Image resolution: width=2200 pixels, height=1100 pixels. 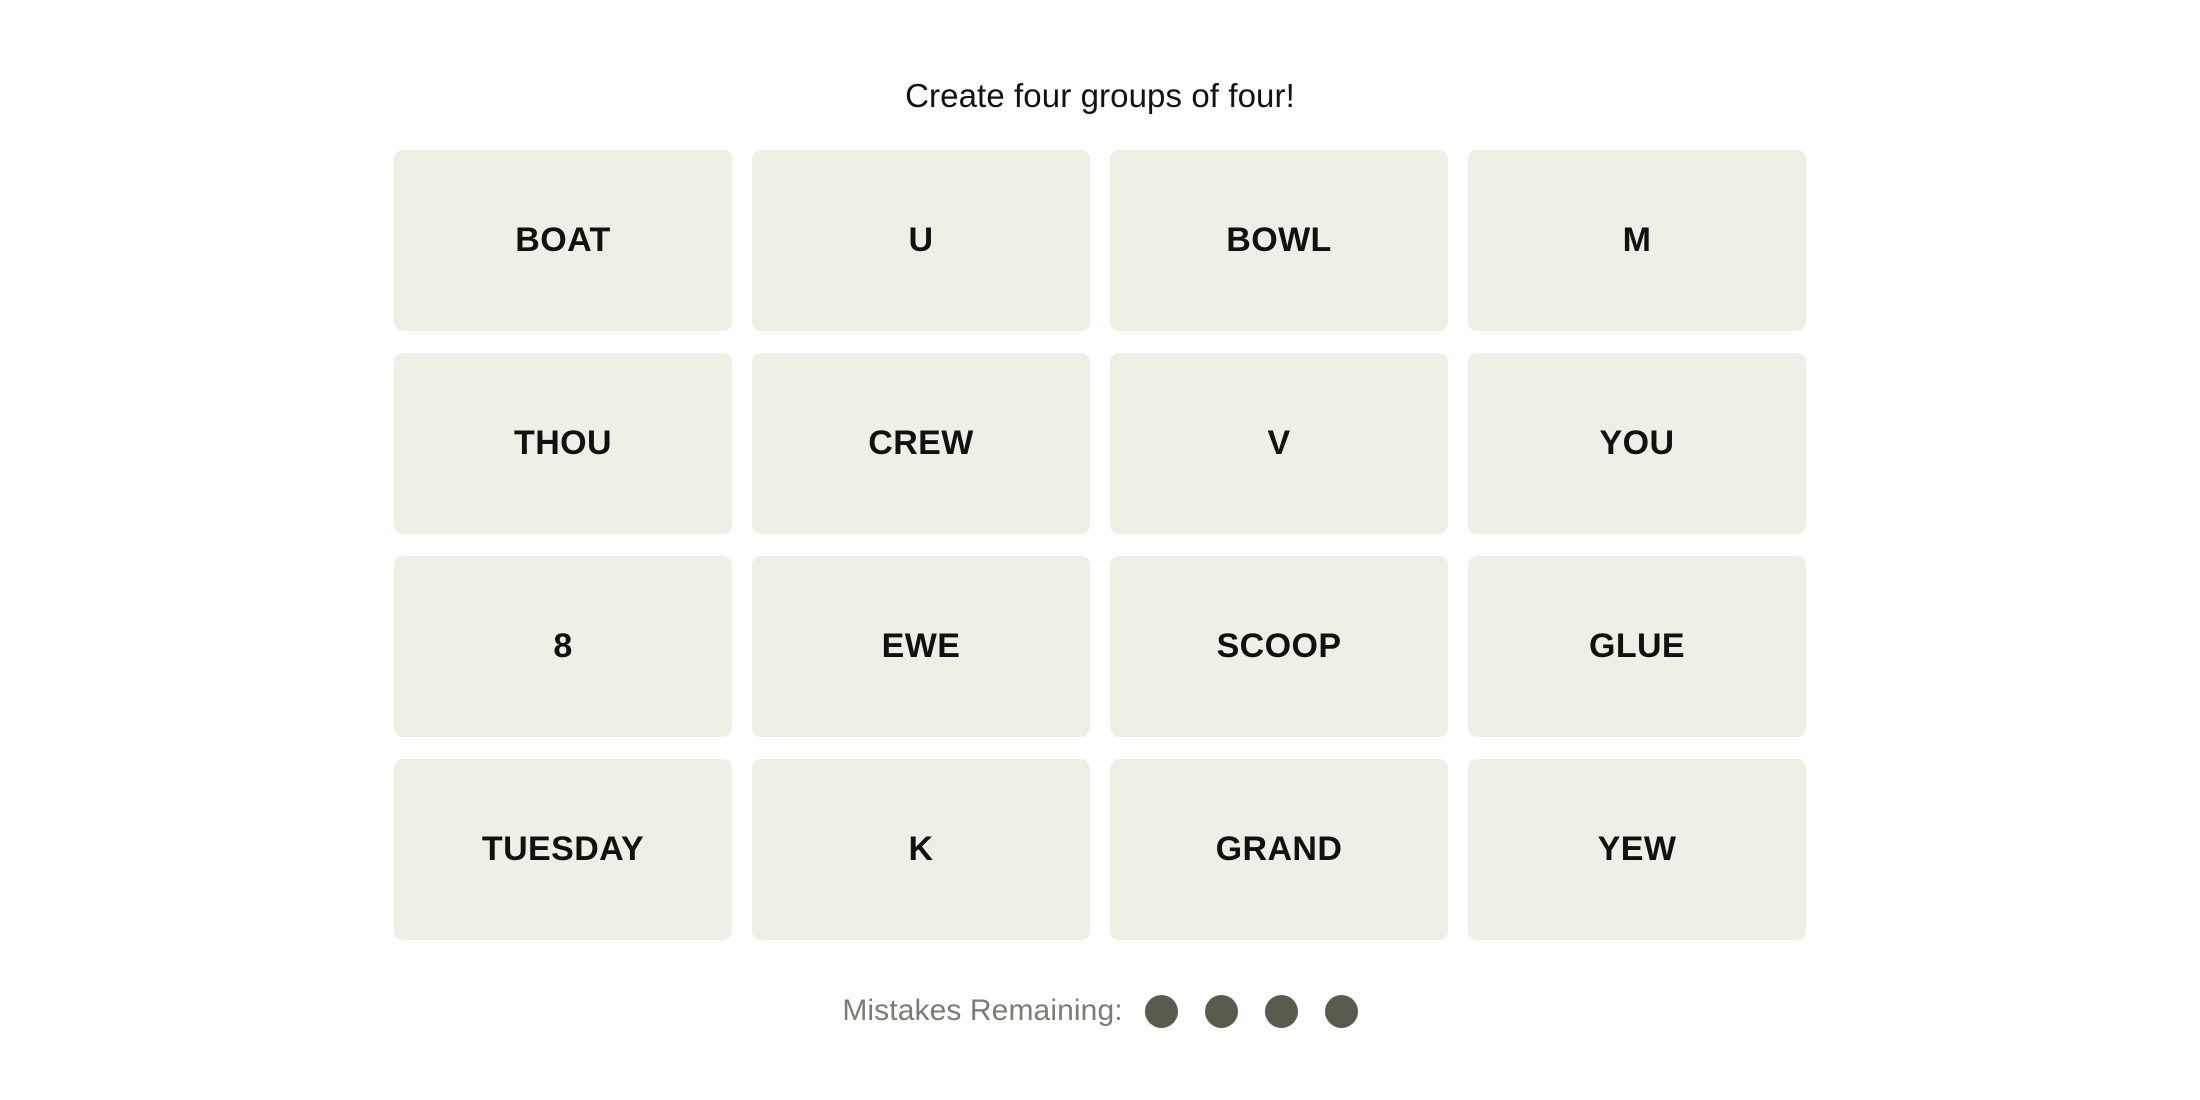 I want to click on word-tile-label: BOWL, so click(x=1279, y=240).